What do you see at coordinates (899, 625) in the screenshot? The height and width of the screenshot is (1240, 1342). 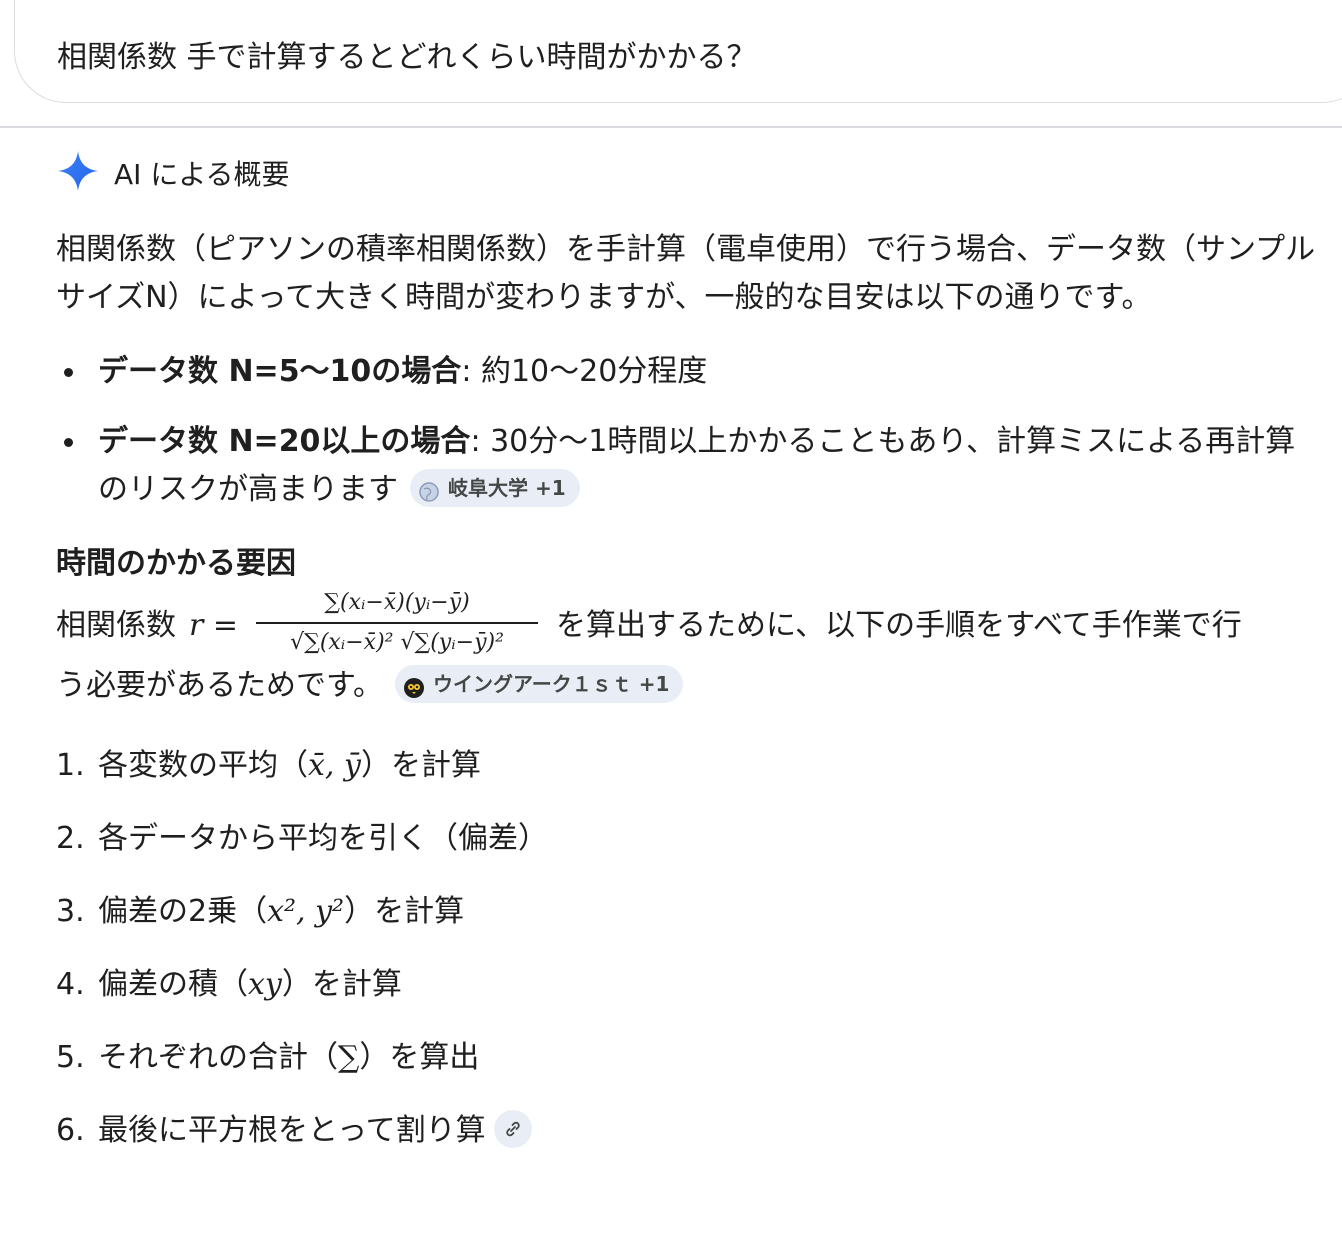 I see `formula-post: を算出するために、以下の手順をすべて手作業で行` at bounding box center [899, 625].